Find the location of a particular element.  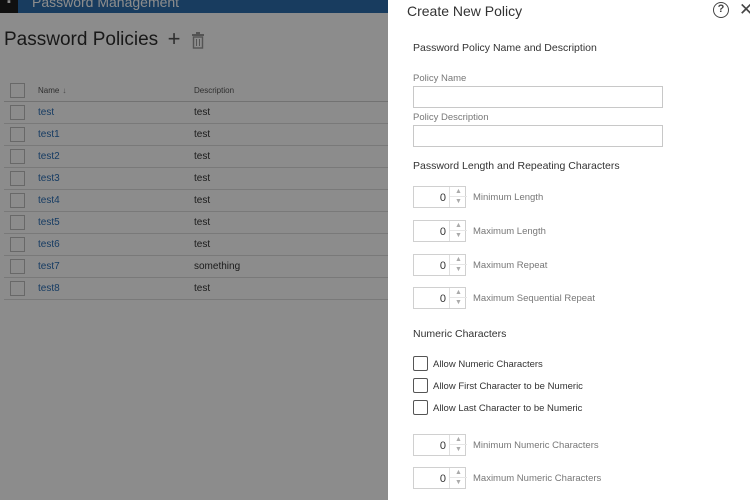

minimum-numeric-stepper: 0 ▲ ▼ is located at coordinates (440, 445).